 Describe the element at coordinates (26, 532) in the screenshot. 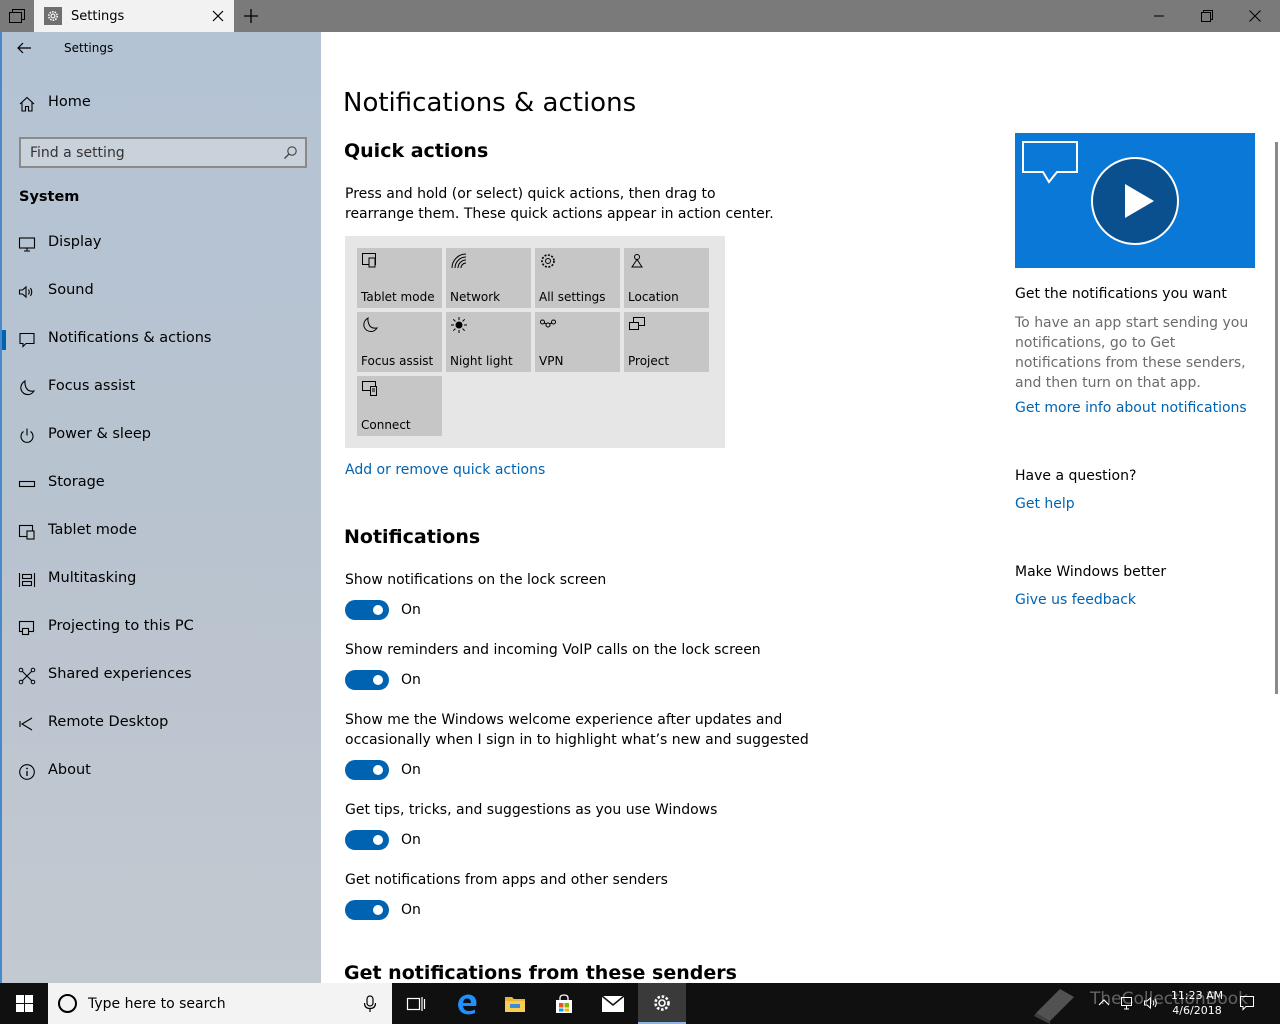

I see `tablet-mode-icon` at that location.